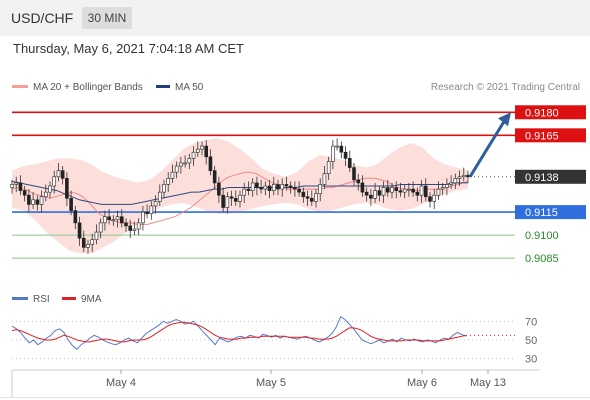  What do you see at coordinates (41, 299) in the screenshot?
I see `legend-label-rsi: RSI` at bounding box center [41, 299].